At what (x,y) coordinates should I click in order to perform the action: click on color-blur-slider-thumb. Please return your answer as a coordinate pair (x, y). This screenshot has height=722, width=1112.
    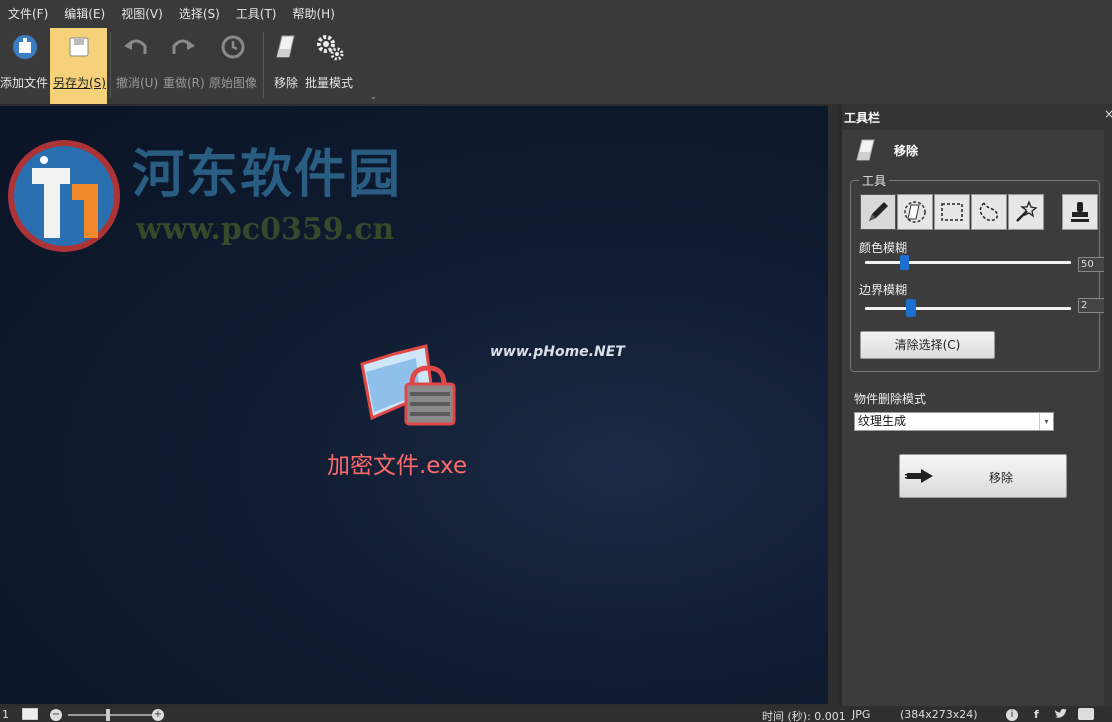
    Looking at the image, I should click on (904, 262).